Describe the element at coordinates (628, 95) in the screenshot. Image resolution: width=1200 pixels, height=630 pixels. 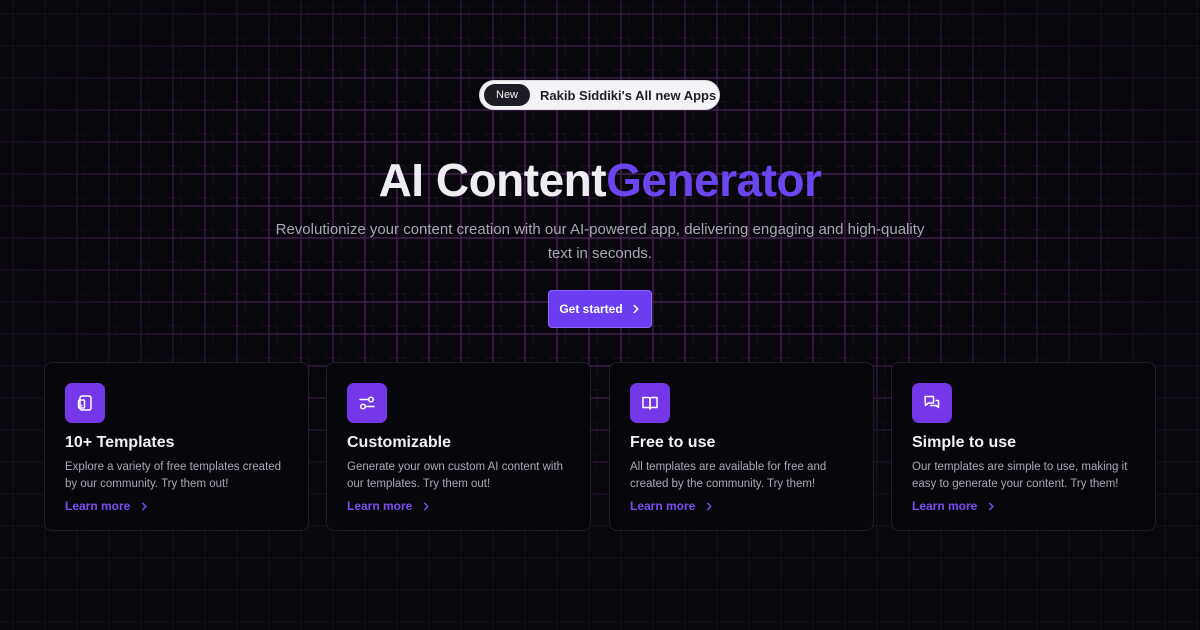
I see `announcement-text: Rakib Siddiki's All new Apps` at that location.